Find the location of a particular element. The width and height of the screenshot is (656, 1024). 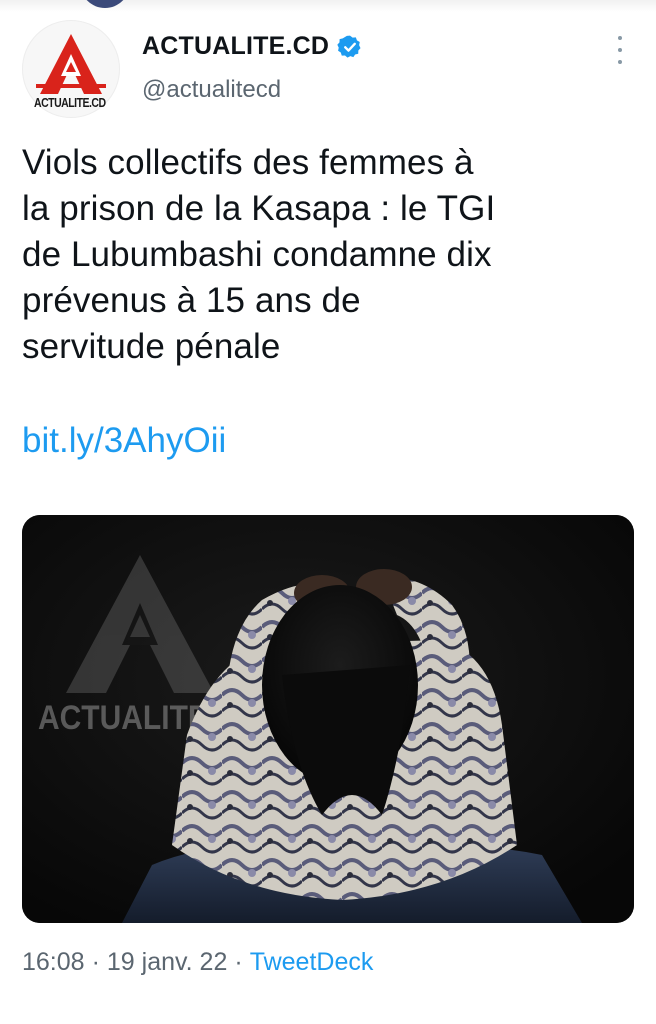

verified-badge-icon is located at coordinates (349, 46).